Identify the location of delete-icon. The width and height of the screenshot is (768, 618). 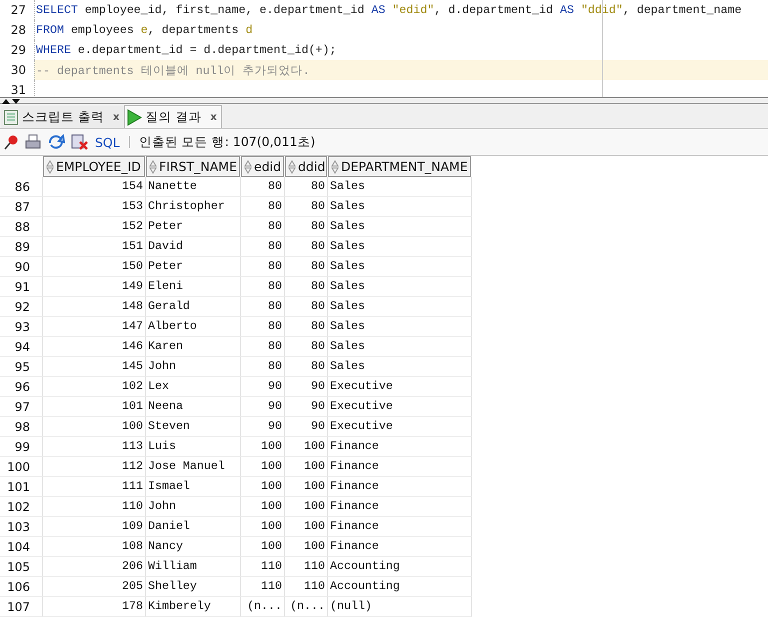
(80, 142).